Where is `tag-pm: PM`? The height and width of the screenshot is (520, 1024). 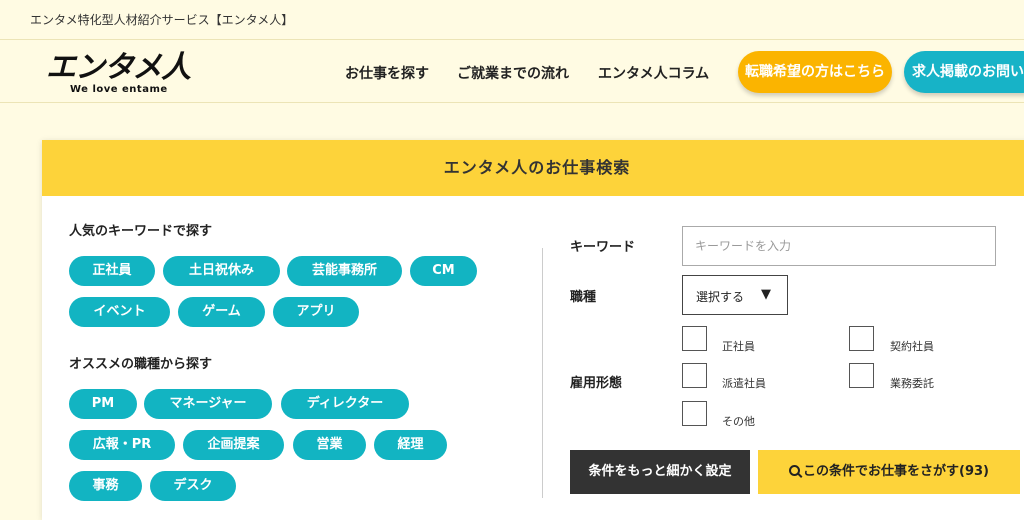 tag-pm: PM is located at coordinates (103, 404).